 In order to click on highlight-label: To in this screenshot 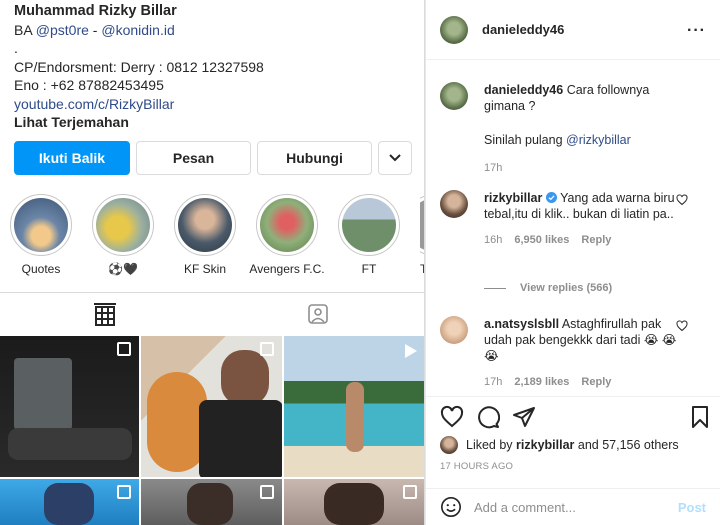, I will do `click(422, 269)`.